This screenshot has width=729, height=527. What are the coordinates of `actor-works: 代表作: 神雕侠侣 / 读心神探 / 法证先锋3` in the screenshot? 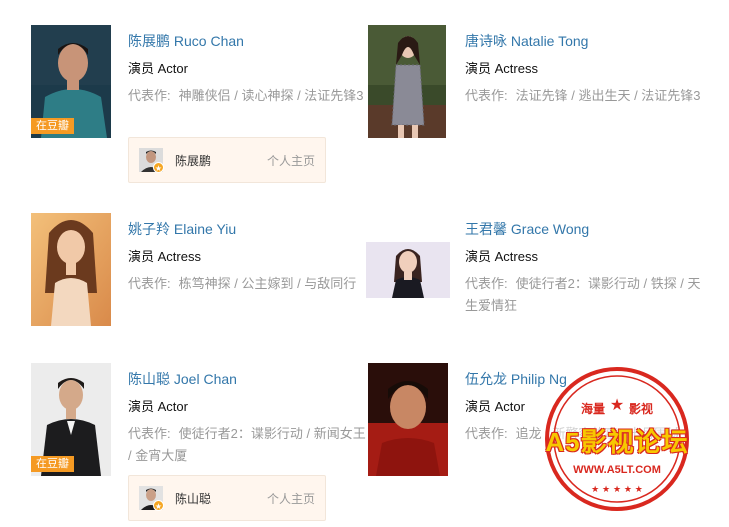 It's located at (248, 96).